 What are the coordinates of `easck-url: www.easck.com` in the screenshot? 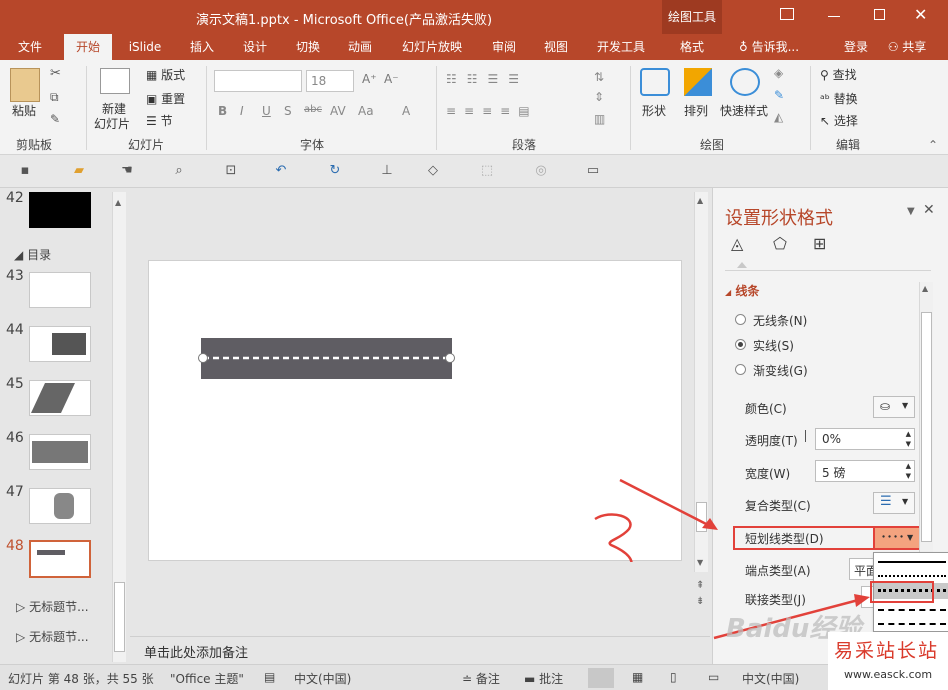 It's located at (888, 674).